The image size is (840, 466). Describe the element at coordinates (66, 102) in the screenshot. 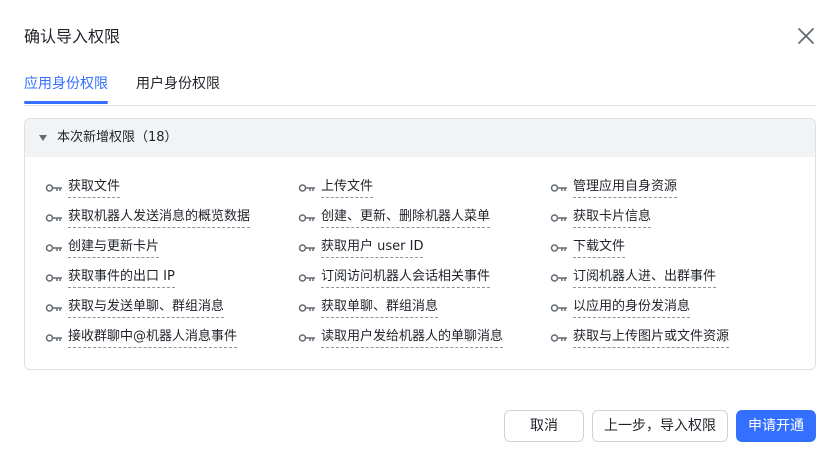

I see `active-tab-indicator` at that location.